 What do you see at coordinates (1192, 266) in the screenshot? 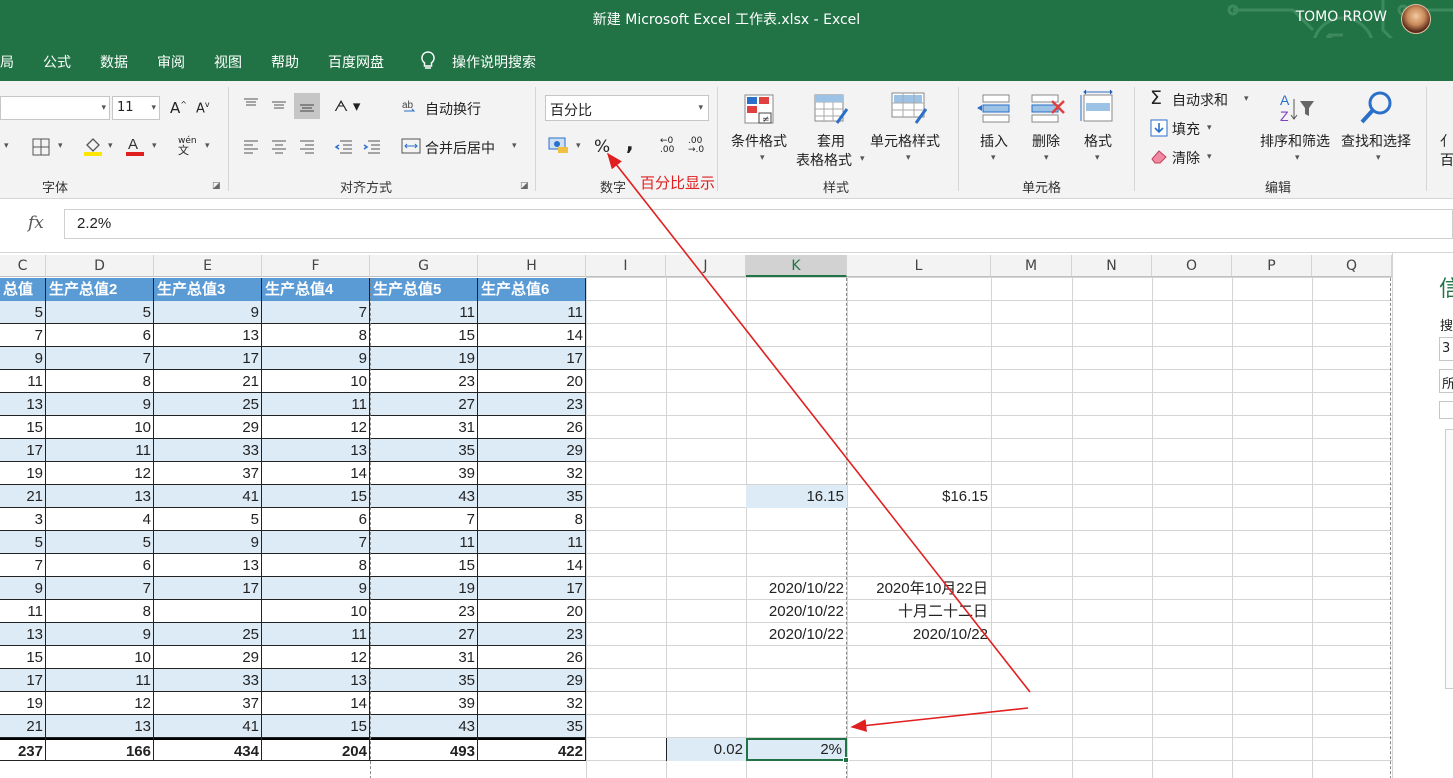
I see `column-header-o: O` at bounding box center [1192, 266].